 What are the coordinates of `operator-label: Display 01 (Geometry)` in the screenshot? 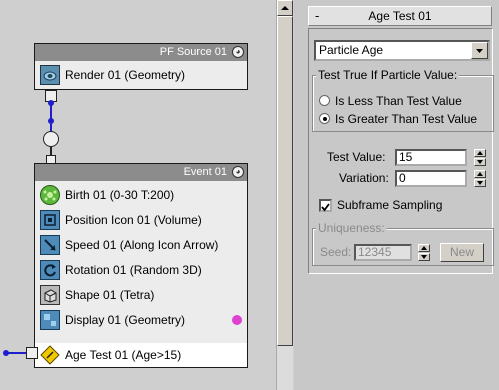 It's located at (125, 320).